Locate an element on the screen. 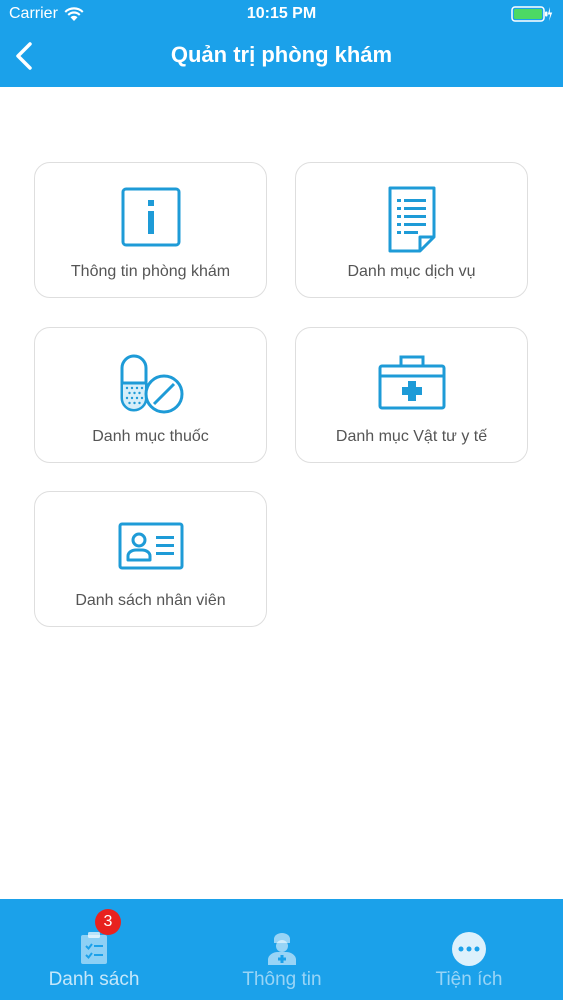  tab-label: Danh sách is located at coordinates (94, 979).